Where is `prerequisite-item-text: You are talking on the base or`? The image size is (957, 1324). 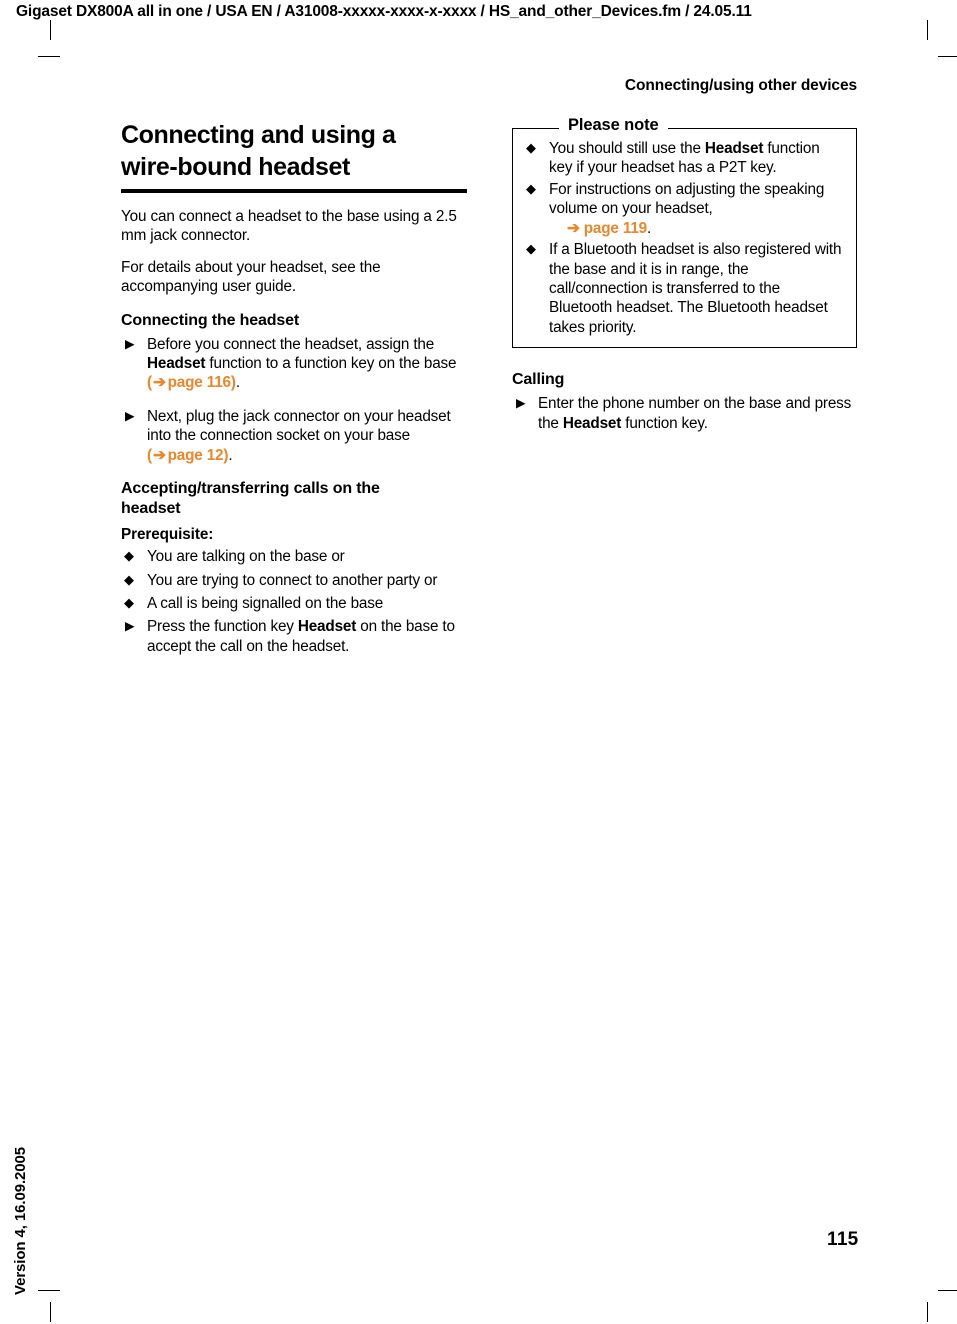
prerequisite-item-text: You are talking on the base or is located at coordinates (246, 557).